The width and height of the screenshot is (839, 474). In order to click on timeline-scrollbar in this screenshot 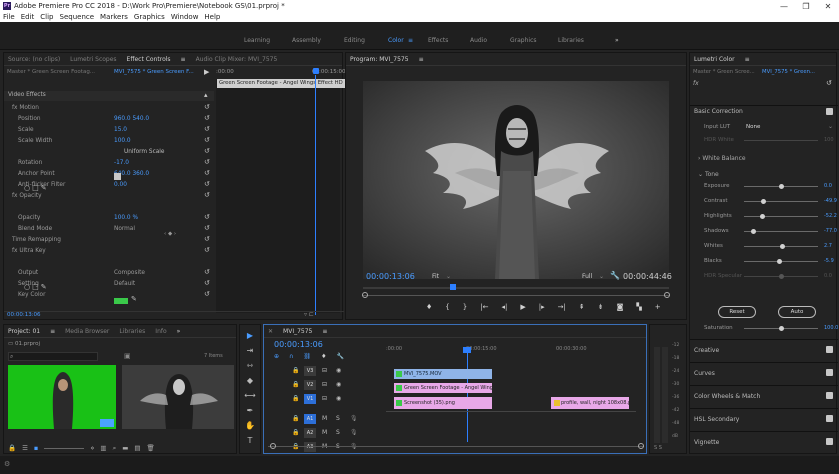, I will do `click(456, 447)`.